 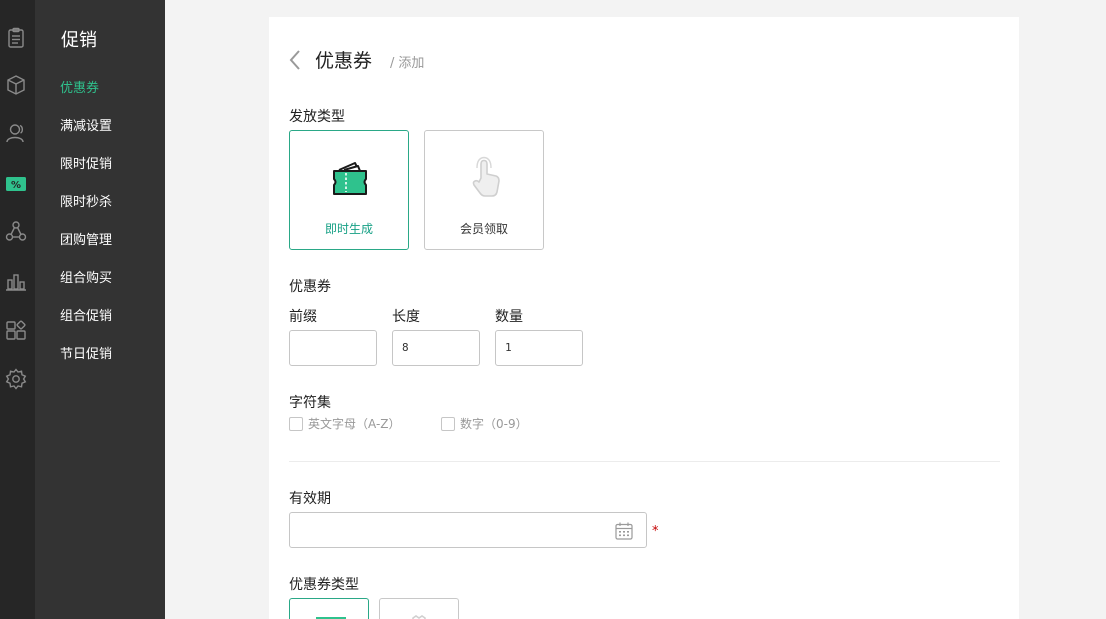 I want to click on orders-icon, so click(x=16, y=38).